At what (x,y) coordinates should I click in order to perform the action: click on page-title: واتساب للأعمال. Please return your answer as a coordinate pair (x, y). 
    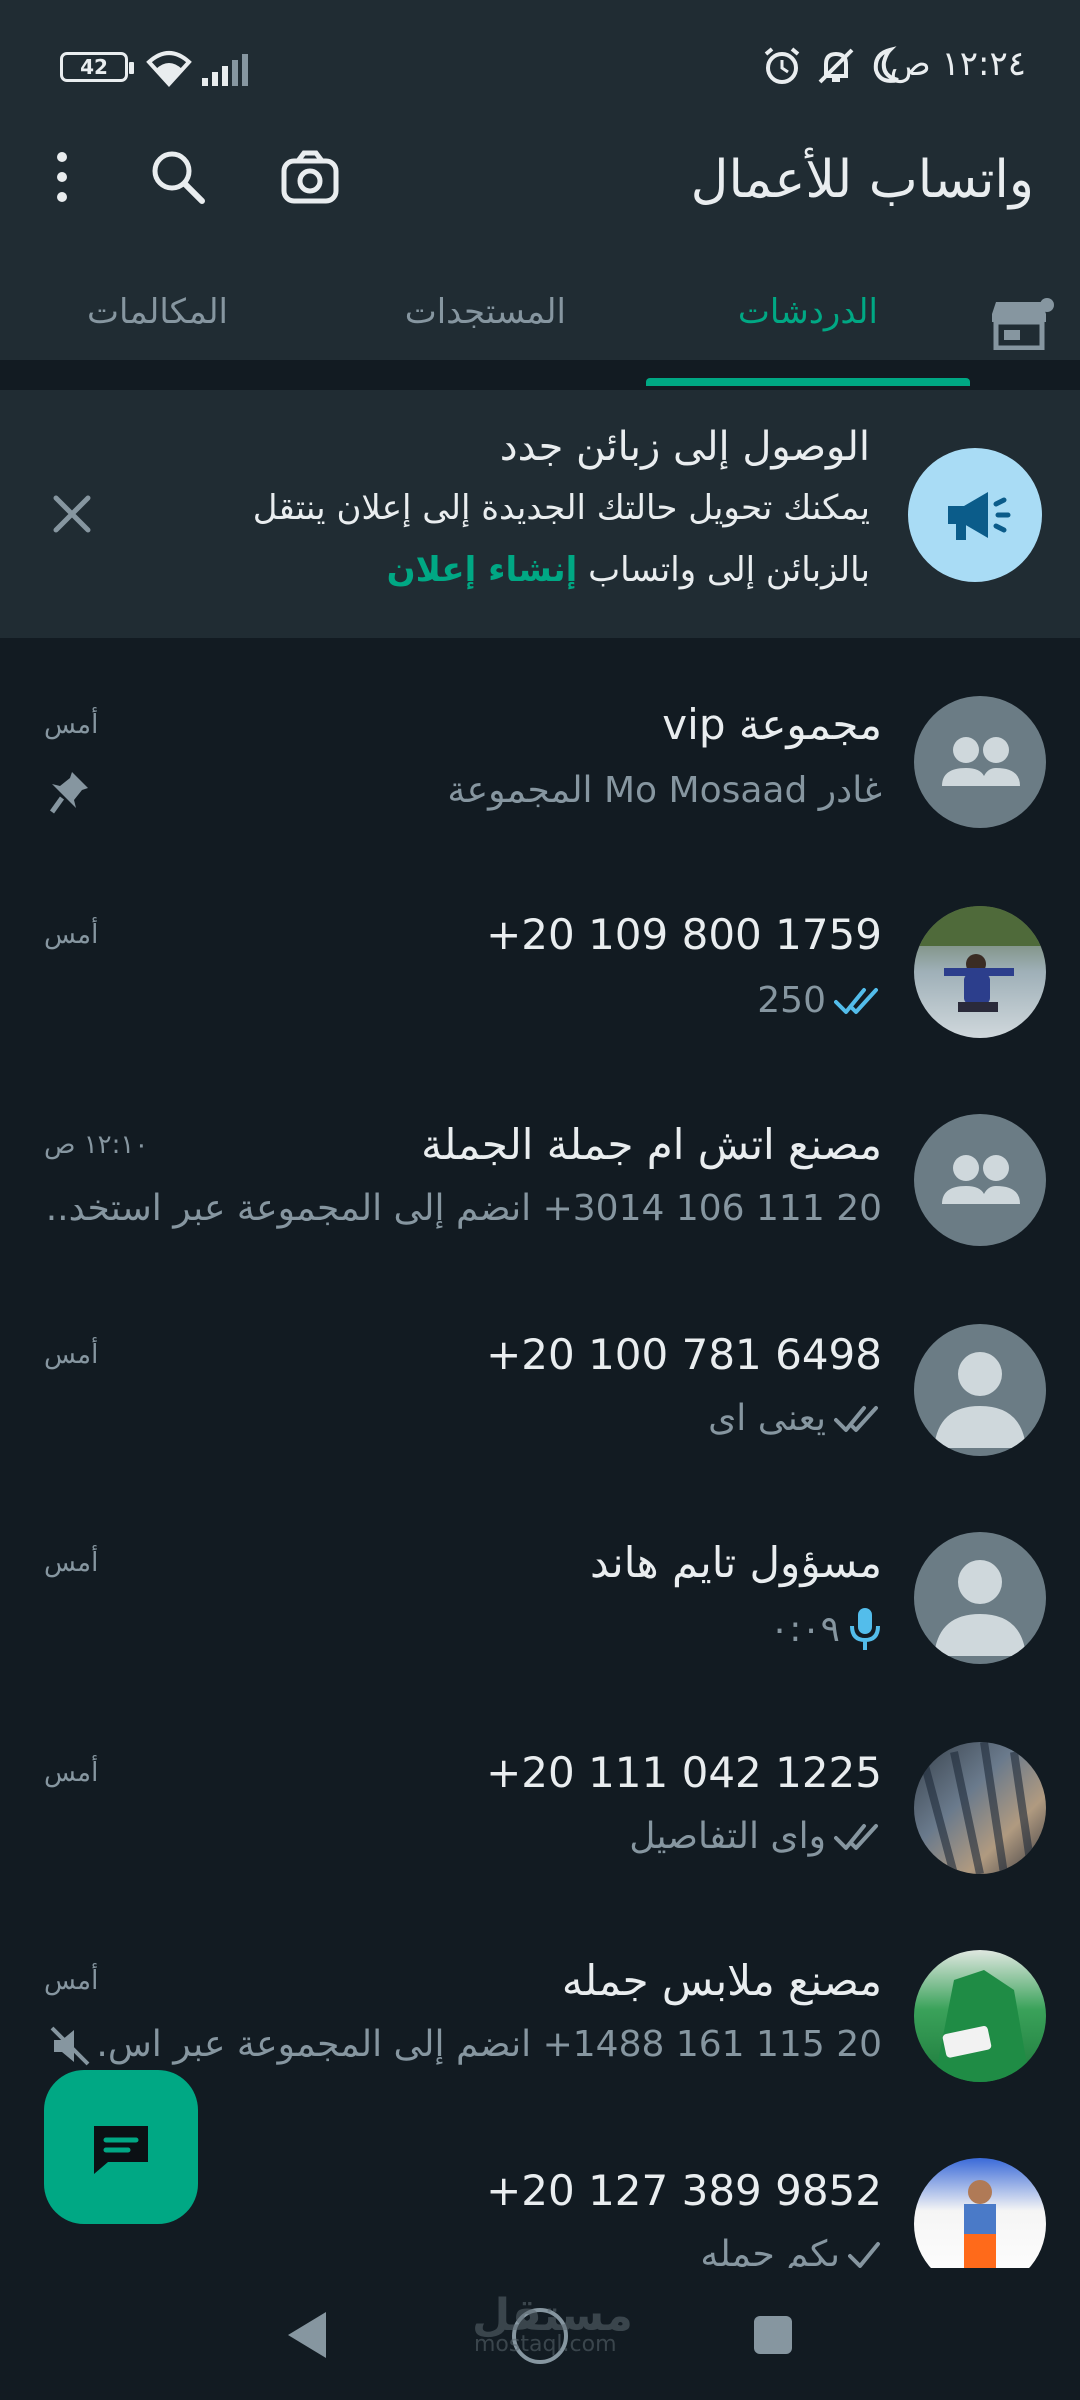
    Looking at the image, I should click on (862, 180).